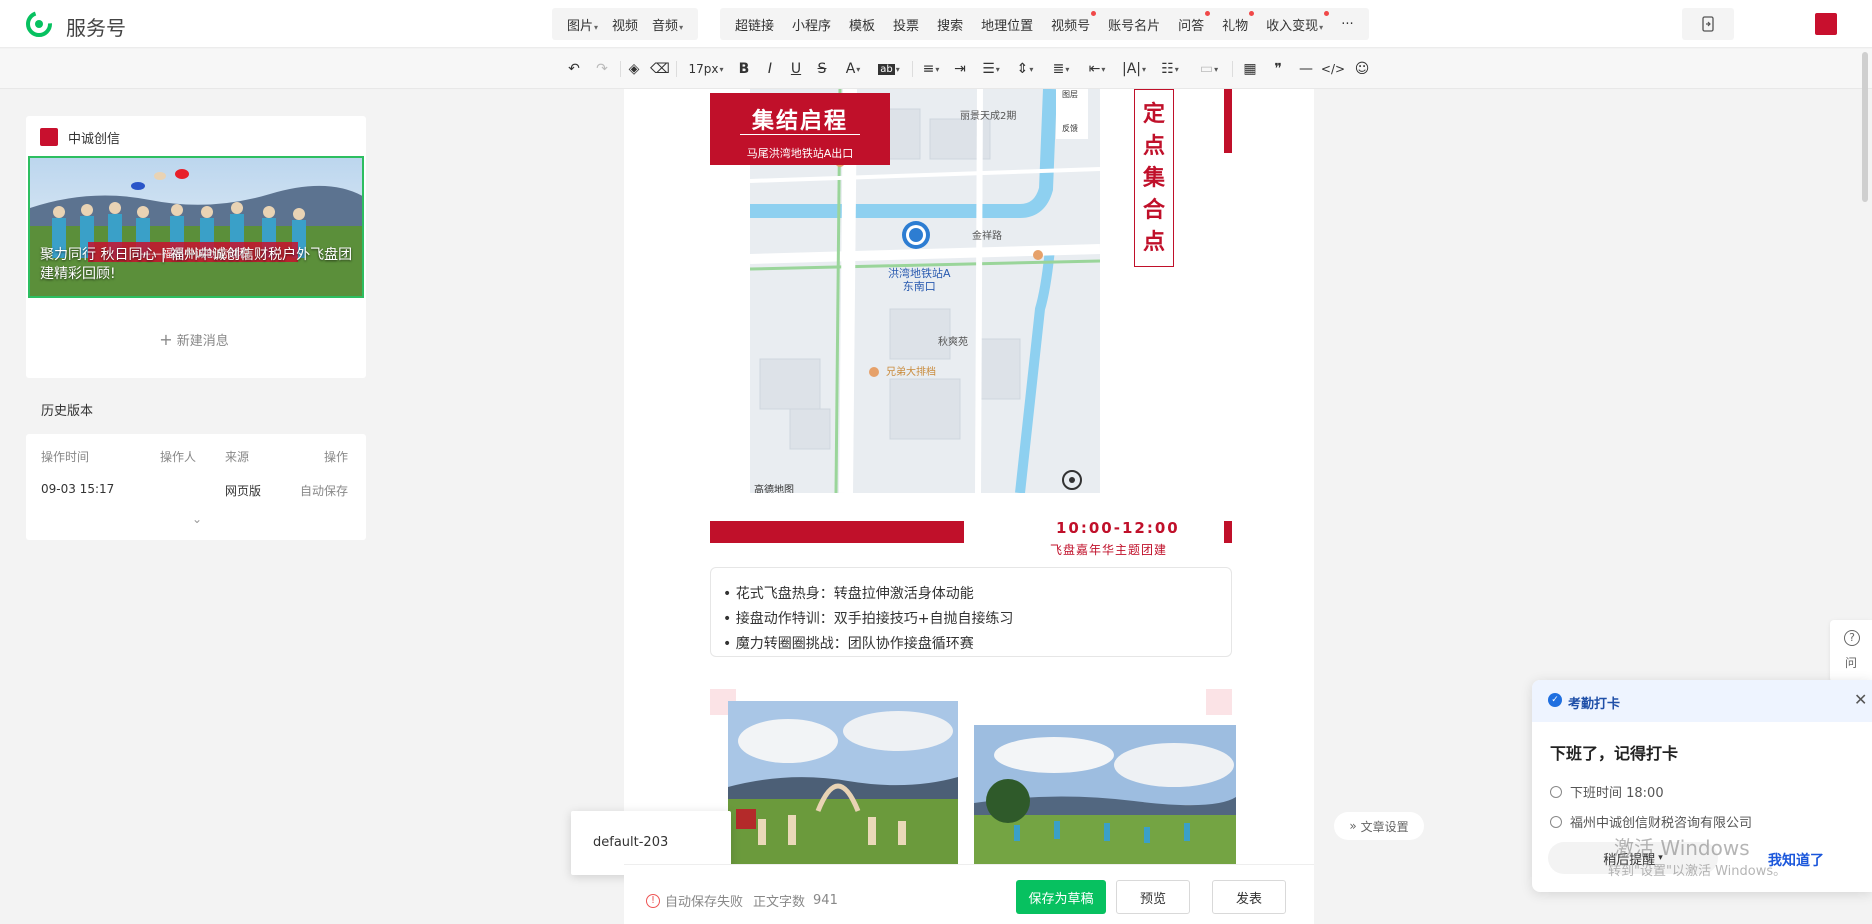 This screenshot has width=1872, height=924. What do you see at coordinates (811, 24) in the screenshot?
I see `menu-miniprogram: 小程序` at bounding box center [811, 24].